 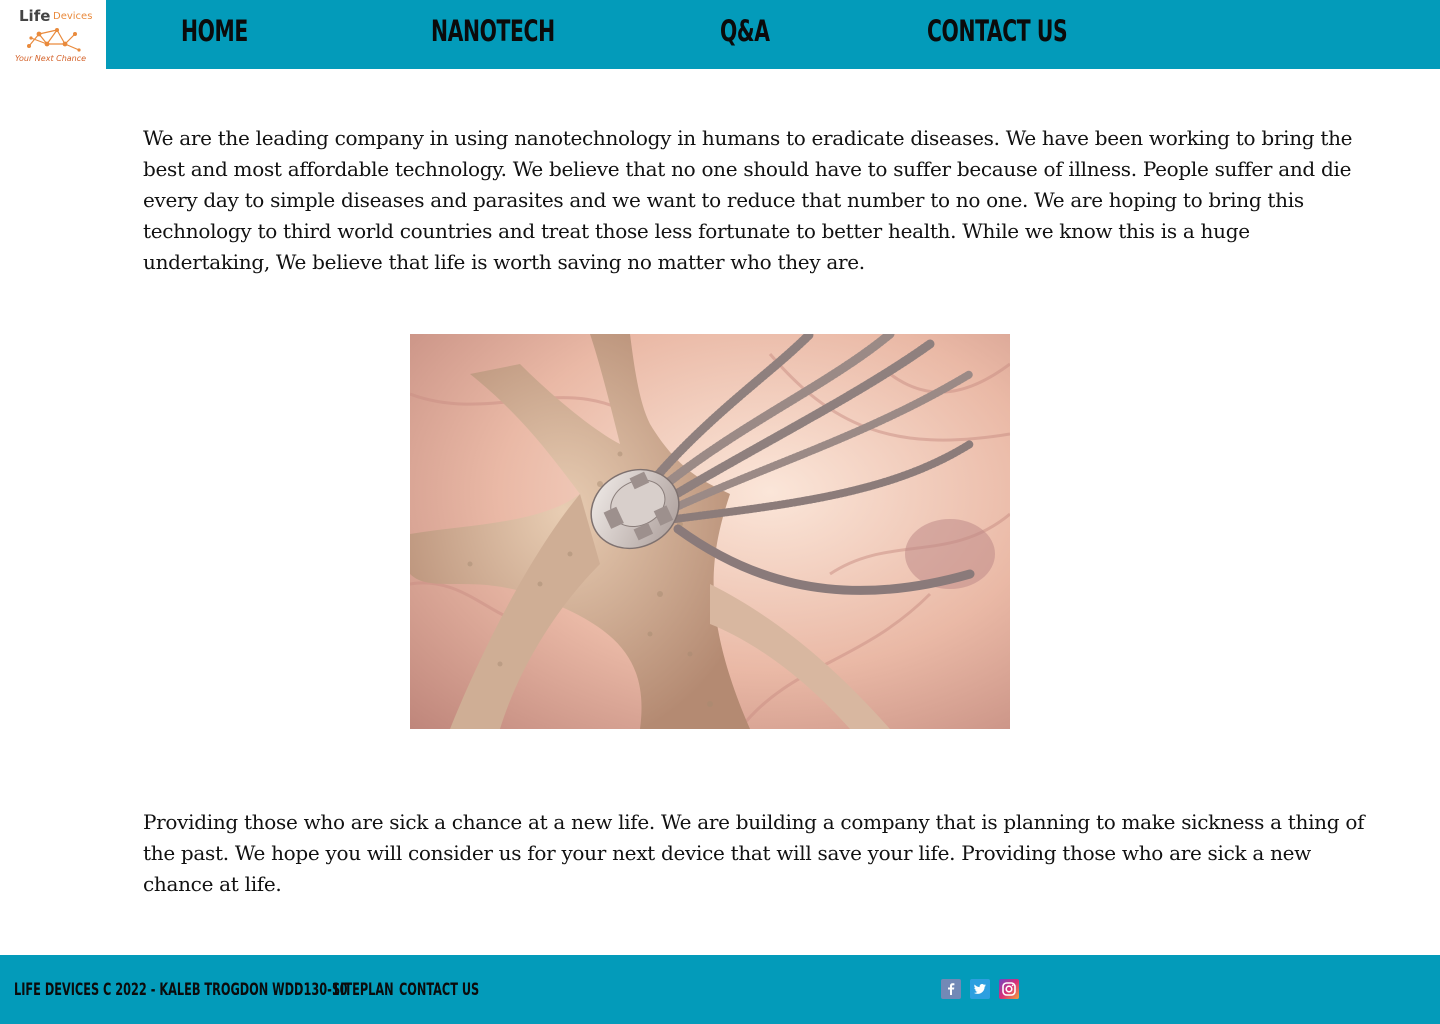 I want to click on nav-qa: Q&A, so click(x=745, y=31).